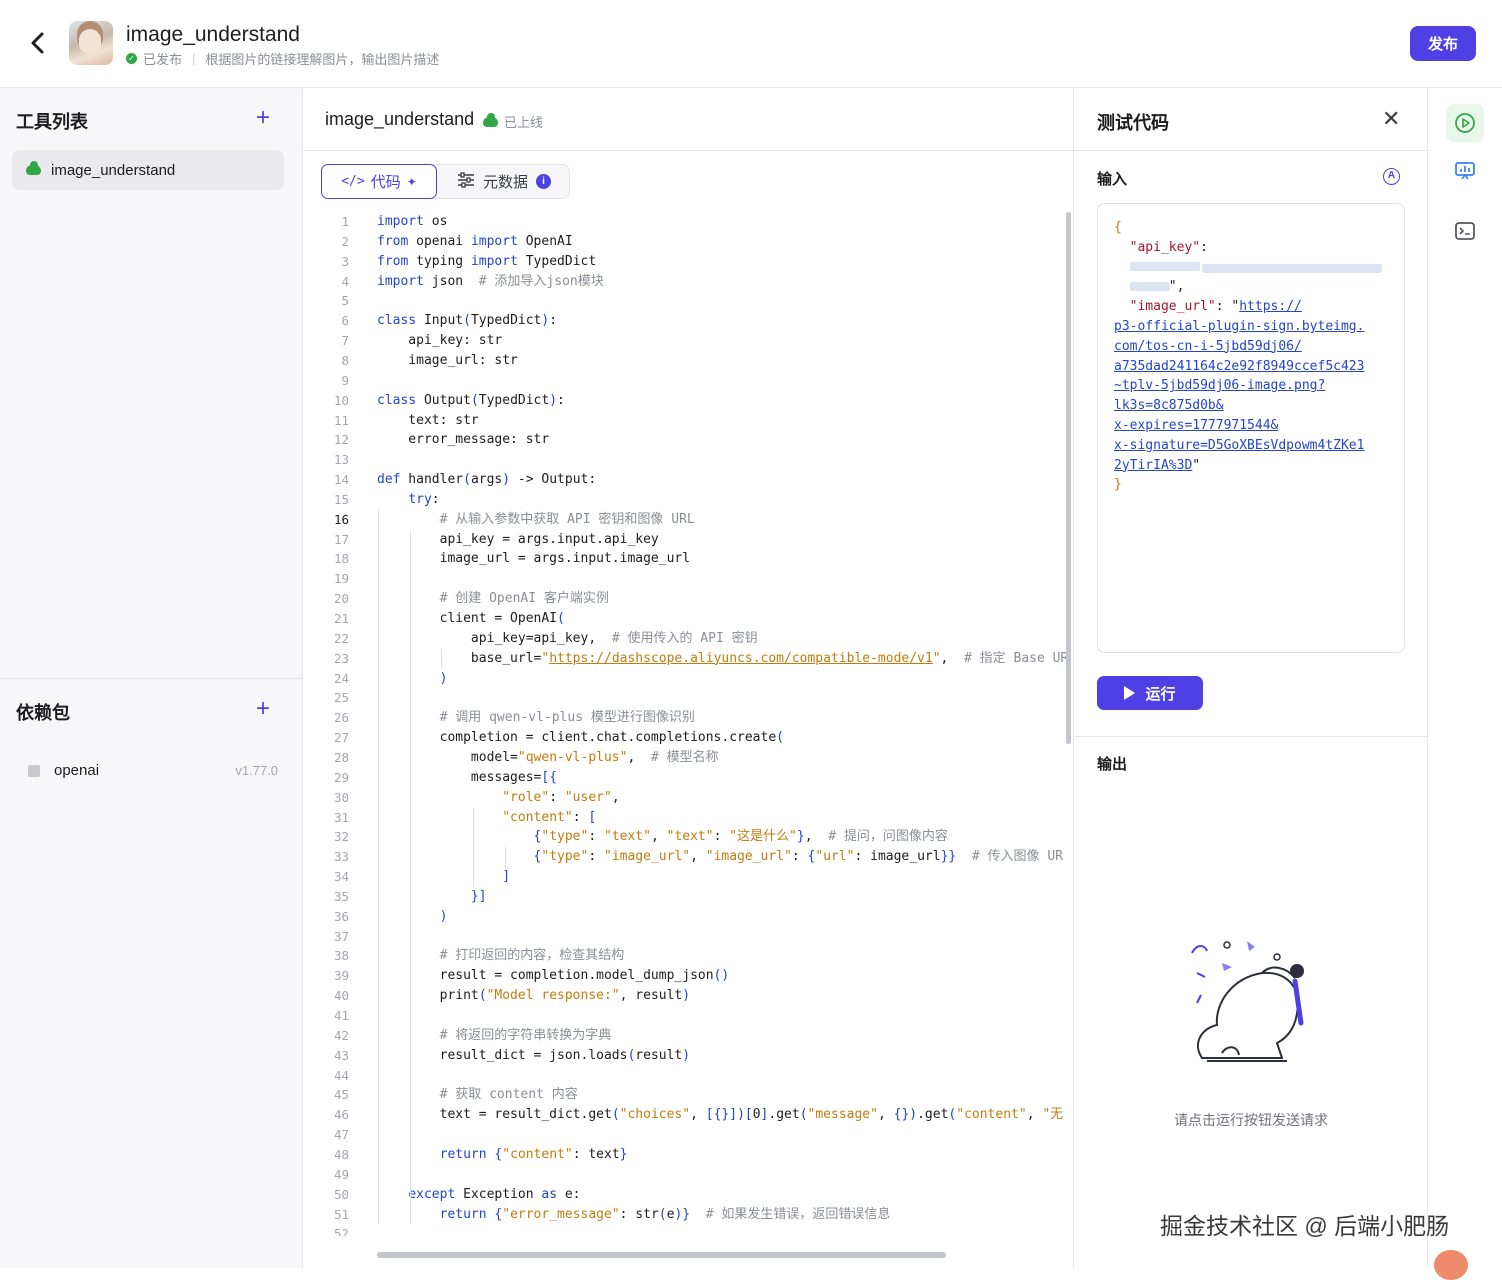  Describe the element at coordinates (1196, 425) in the screenshot. I see `json-line: x-expires=1777971544&` at that location.